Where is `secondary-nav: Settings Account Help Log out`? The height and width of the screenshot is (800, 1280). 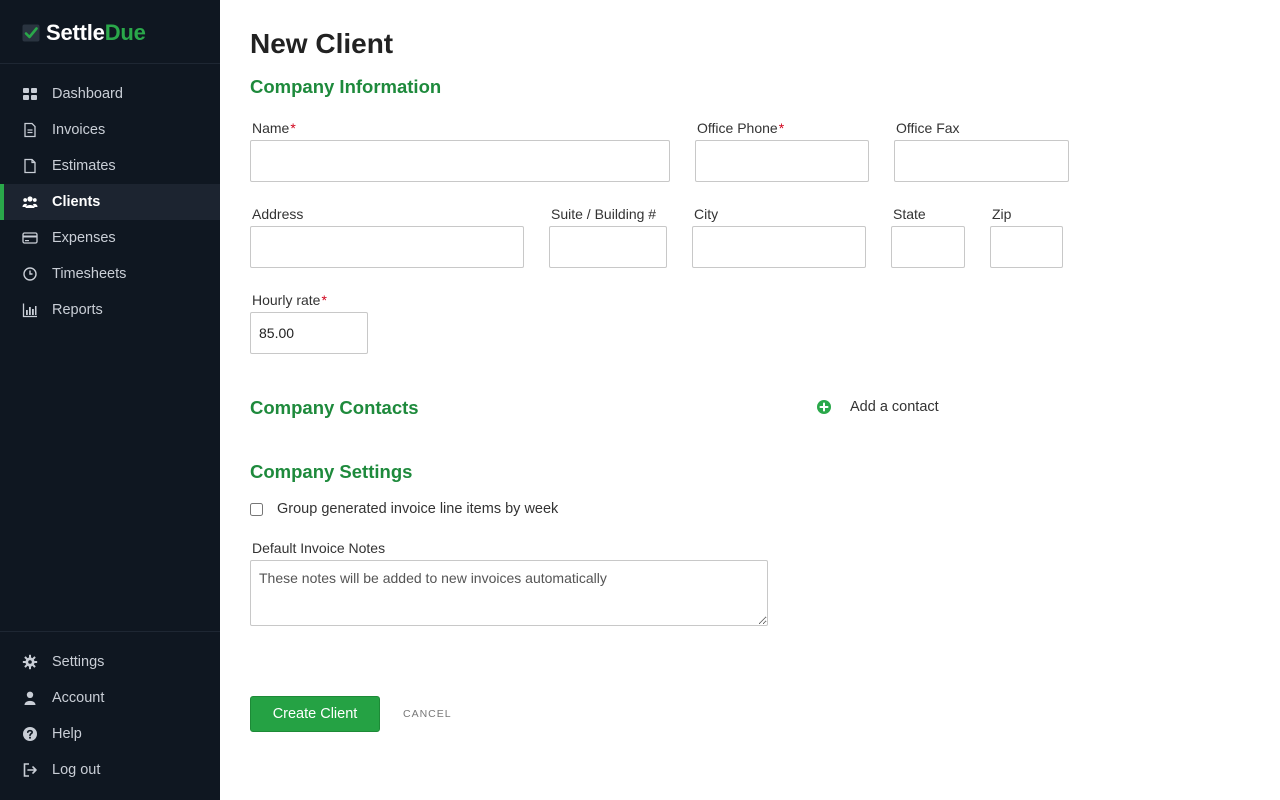
secondary-nav: Settings Account Help Log out is located at coordinates (110, 716).